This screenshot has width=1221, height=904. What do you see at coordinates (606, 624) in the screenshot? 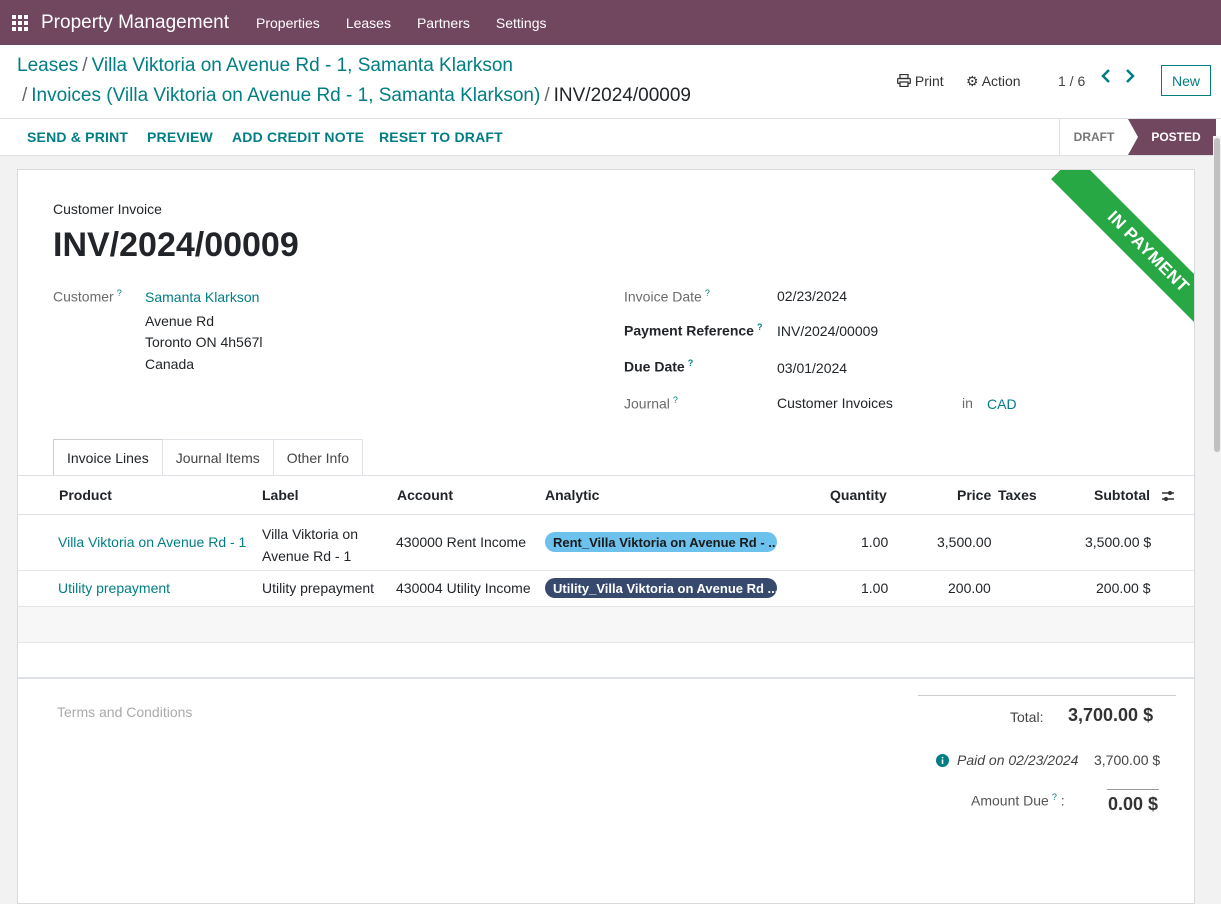
I see `add-line-row` at bounding box center [606, 624].